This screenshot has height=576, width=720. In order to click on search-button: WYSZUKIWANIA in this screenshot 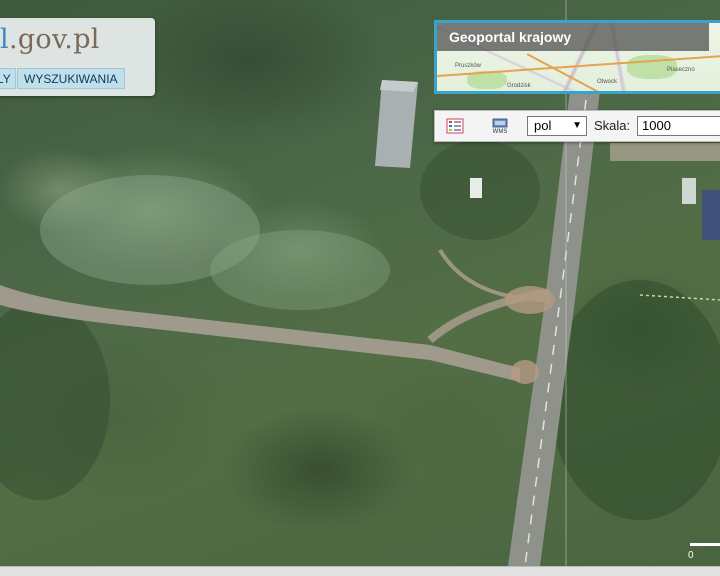, I will do `click(71, 78)`.